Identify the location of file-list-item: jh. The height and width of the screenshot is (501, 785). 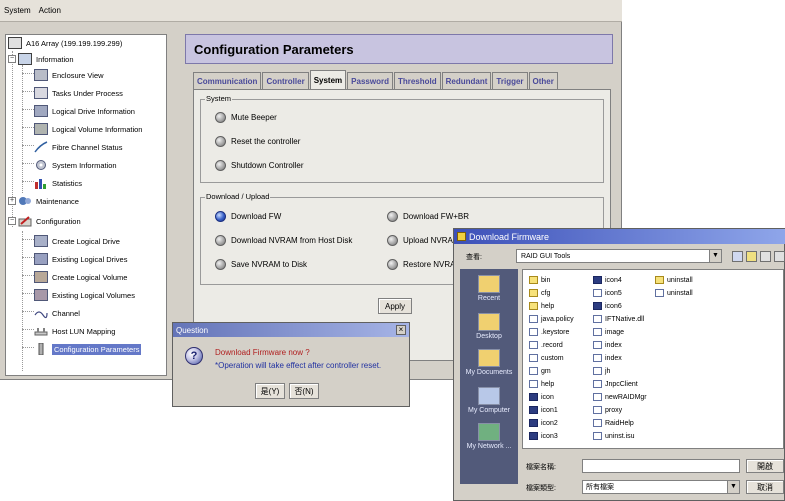
(601, 371).